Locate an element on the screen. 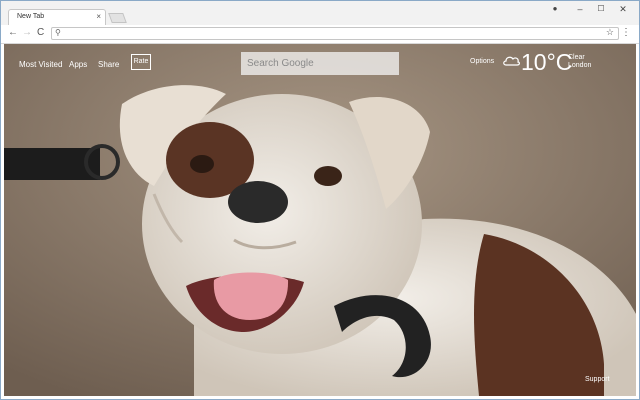  new-tab-button is located at coordinates (117, 18).